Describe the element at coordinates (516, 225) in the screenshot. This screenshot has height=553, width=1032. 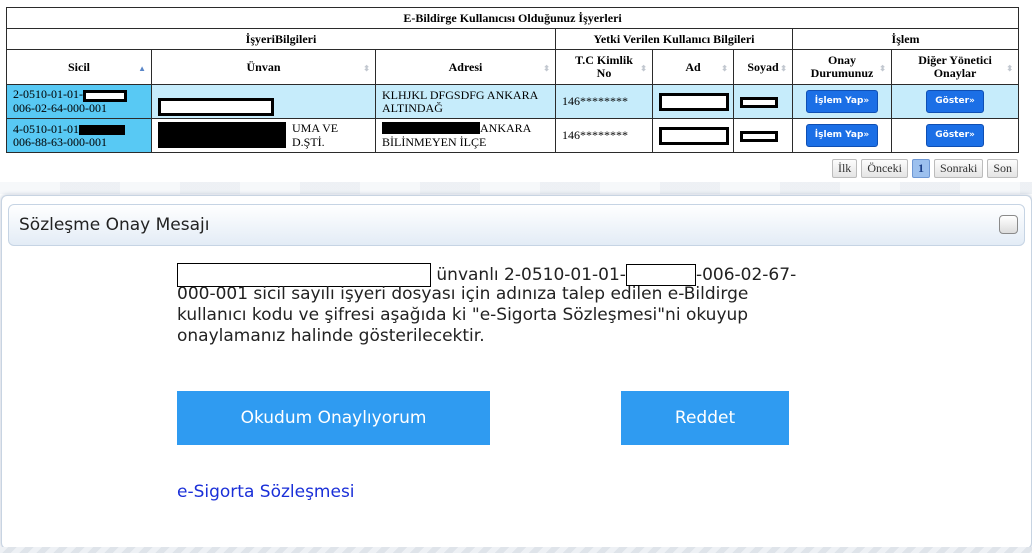
I see `dialog-header: Sözleşme Onay Mesajı` at that location.